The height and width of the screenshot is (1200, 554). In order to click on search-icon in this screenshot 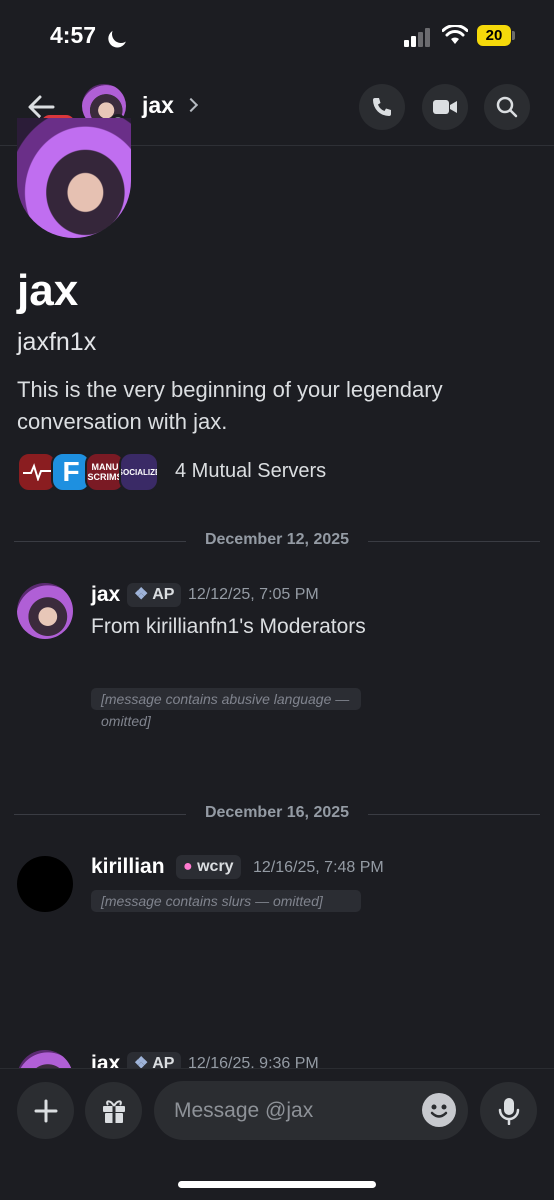, I will do `click(507, 107)`.